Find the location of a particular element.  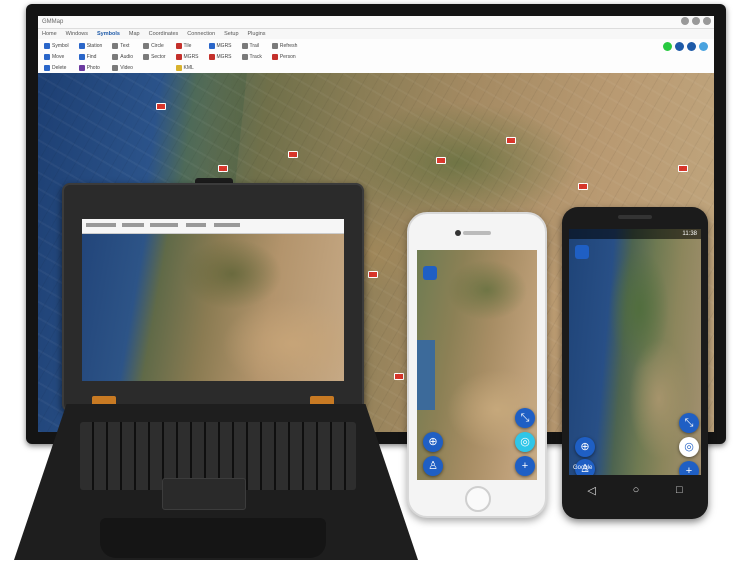

maximize-button is located at coordinates (696, 21).